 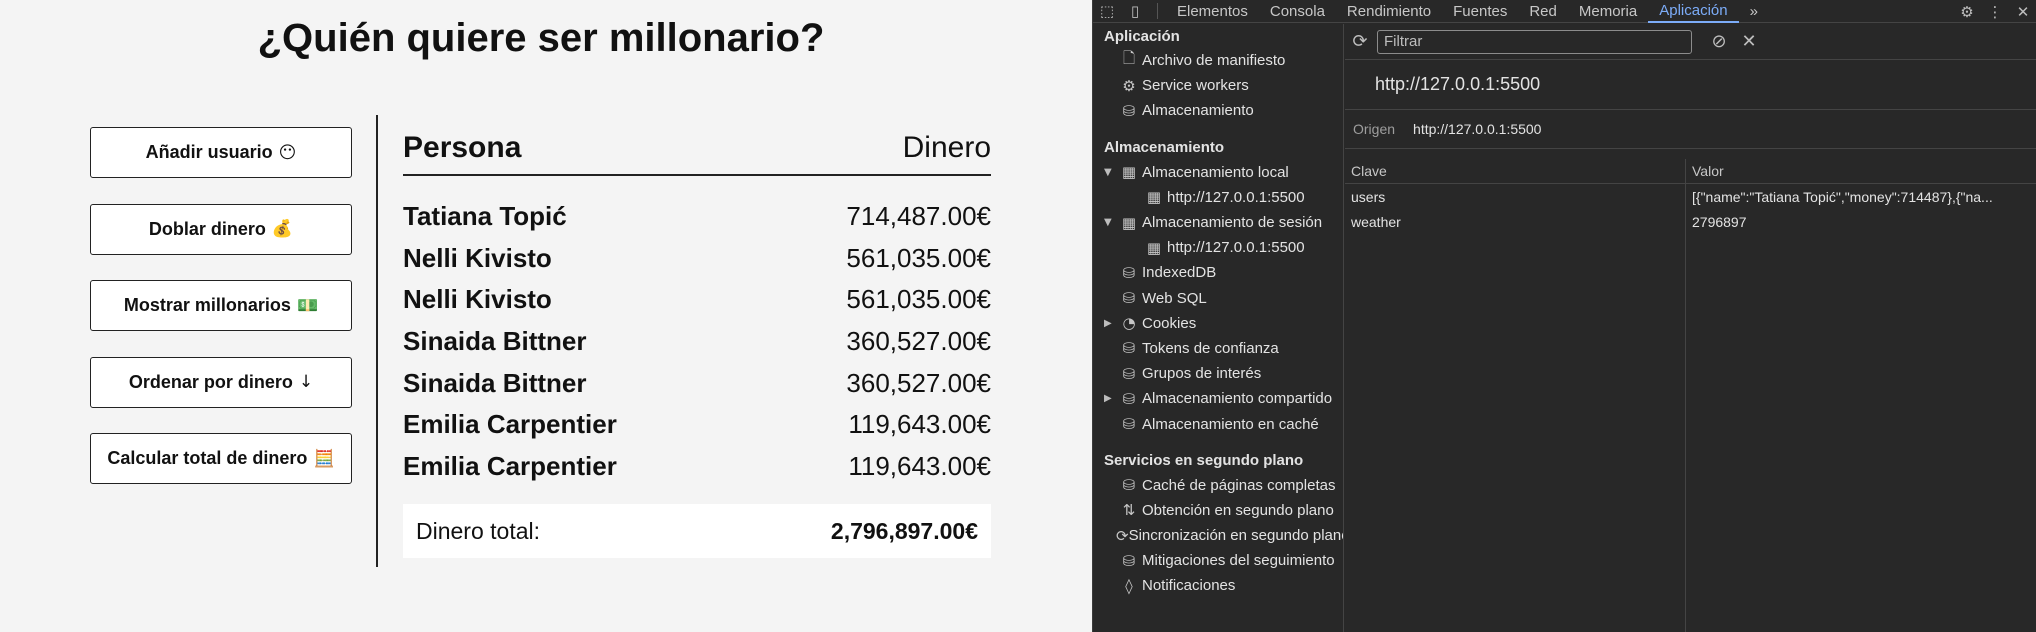 What do you see at coordinates (1749, 42) in the screenshot?
I see `delete-selected-icon: ✕` at bounding box center [1749, 42].